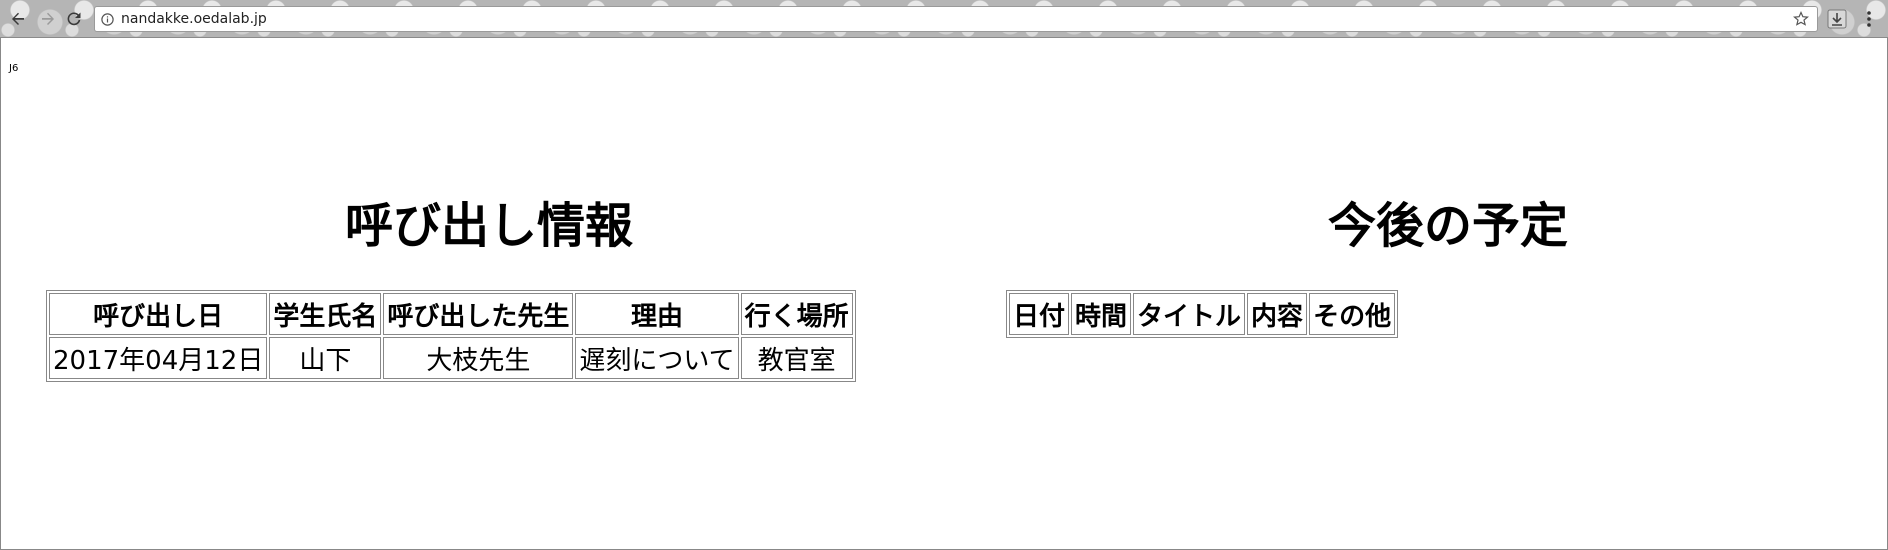 This screenshot has width=1888, height=550. What do you see at coordinates (478, 314) in the screenshot?
I see `header-teacher: 呼び出した先生` at bounding box center [478, 314].